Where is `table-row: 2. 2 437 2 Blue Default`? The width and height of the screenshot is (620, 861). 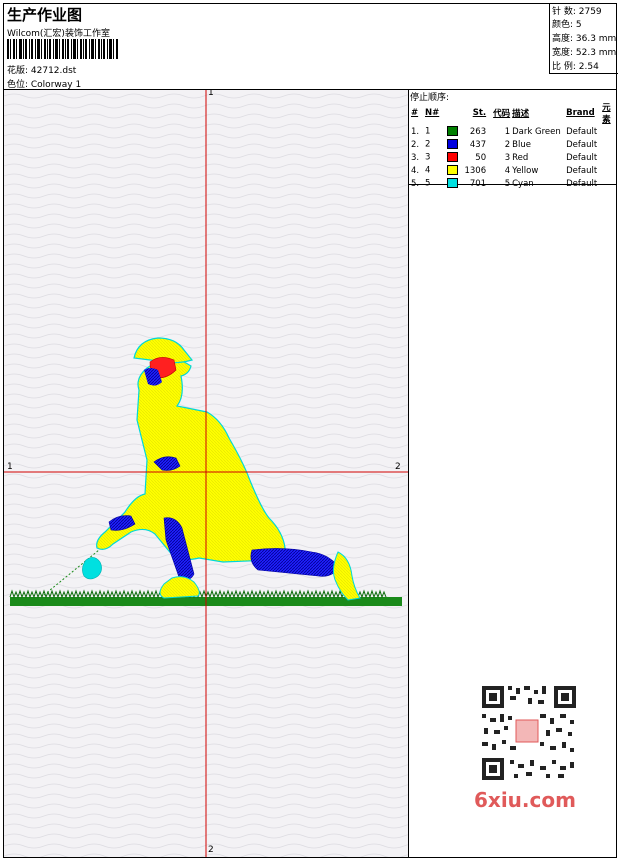
table-row: 2. 2 437 2 Blue Default is located at coordinates (513, 144).